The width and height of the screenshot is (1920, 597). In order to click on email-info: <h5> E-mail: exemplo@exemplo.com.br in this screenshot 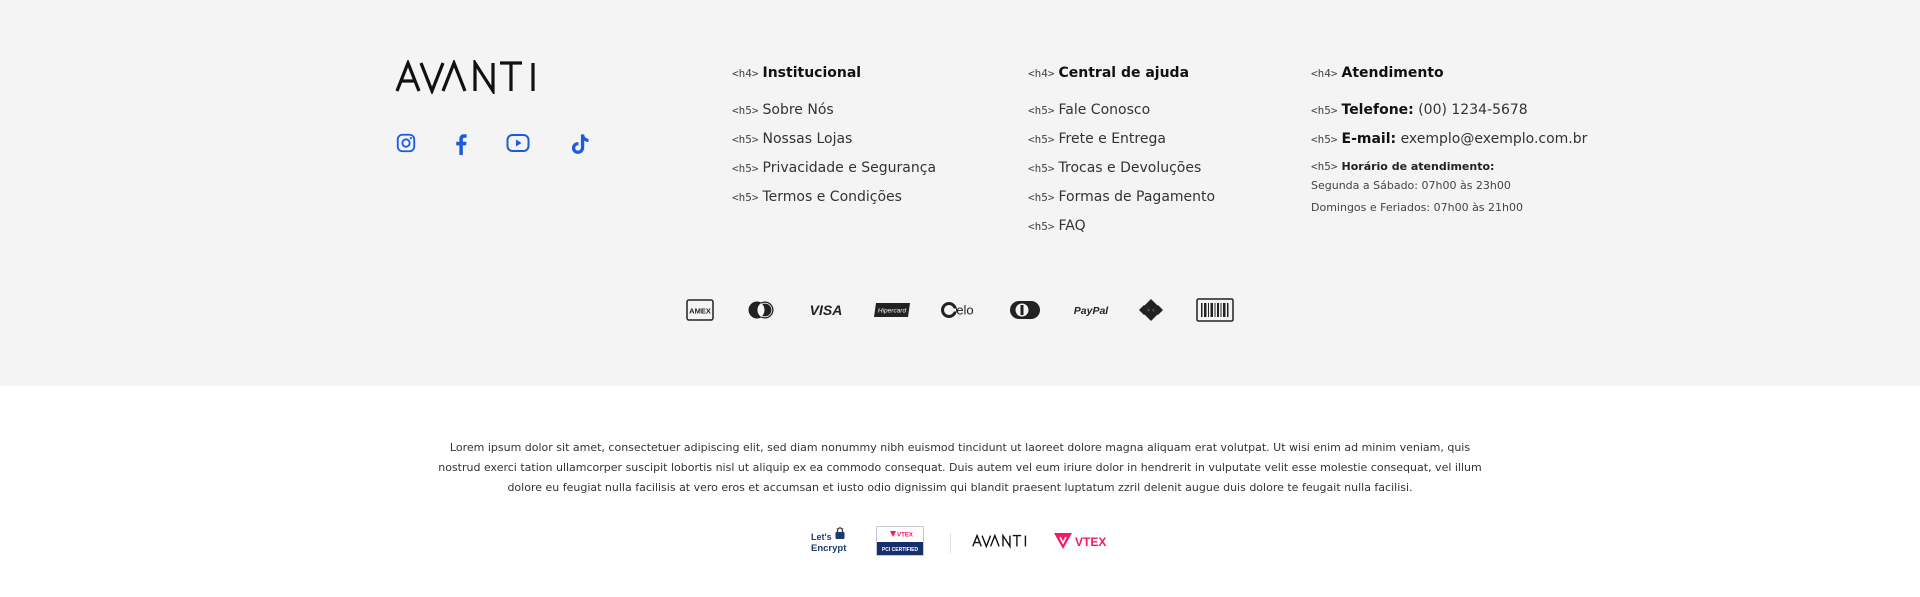, I will do `click(1449, 139)`.